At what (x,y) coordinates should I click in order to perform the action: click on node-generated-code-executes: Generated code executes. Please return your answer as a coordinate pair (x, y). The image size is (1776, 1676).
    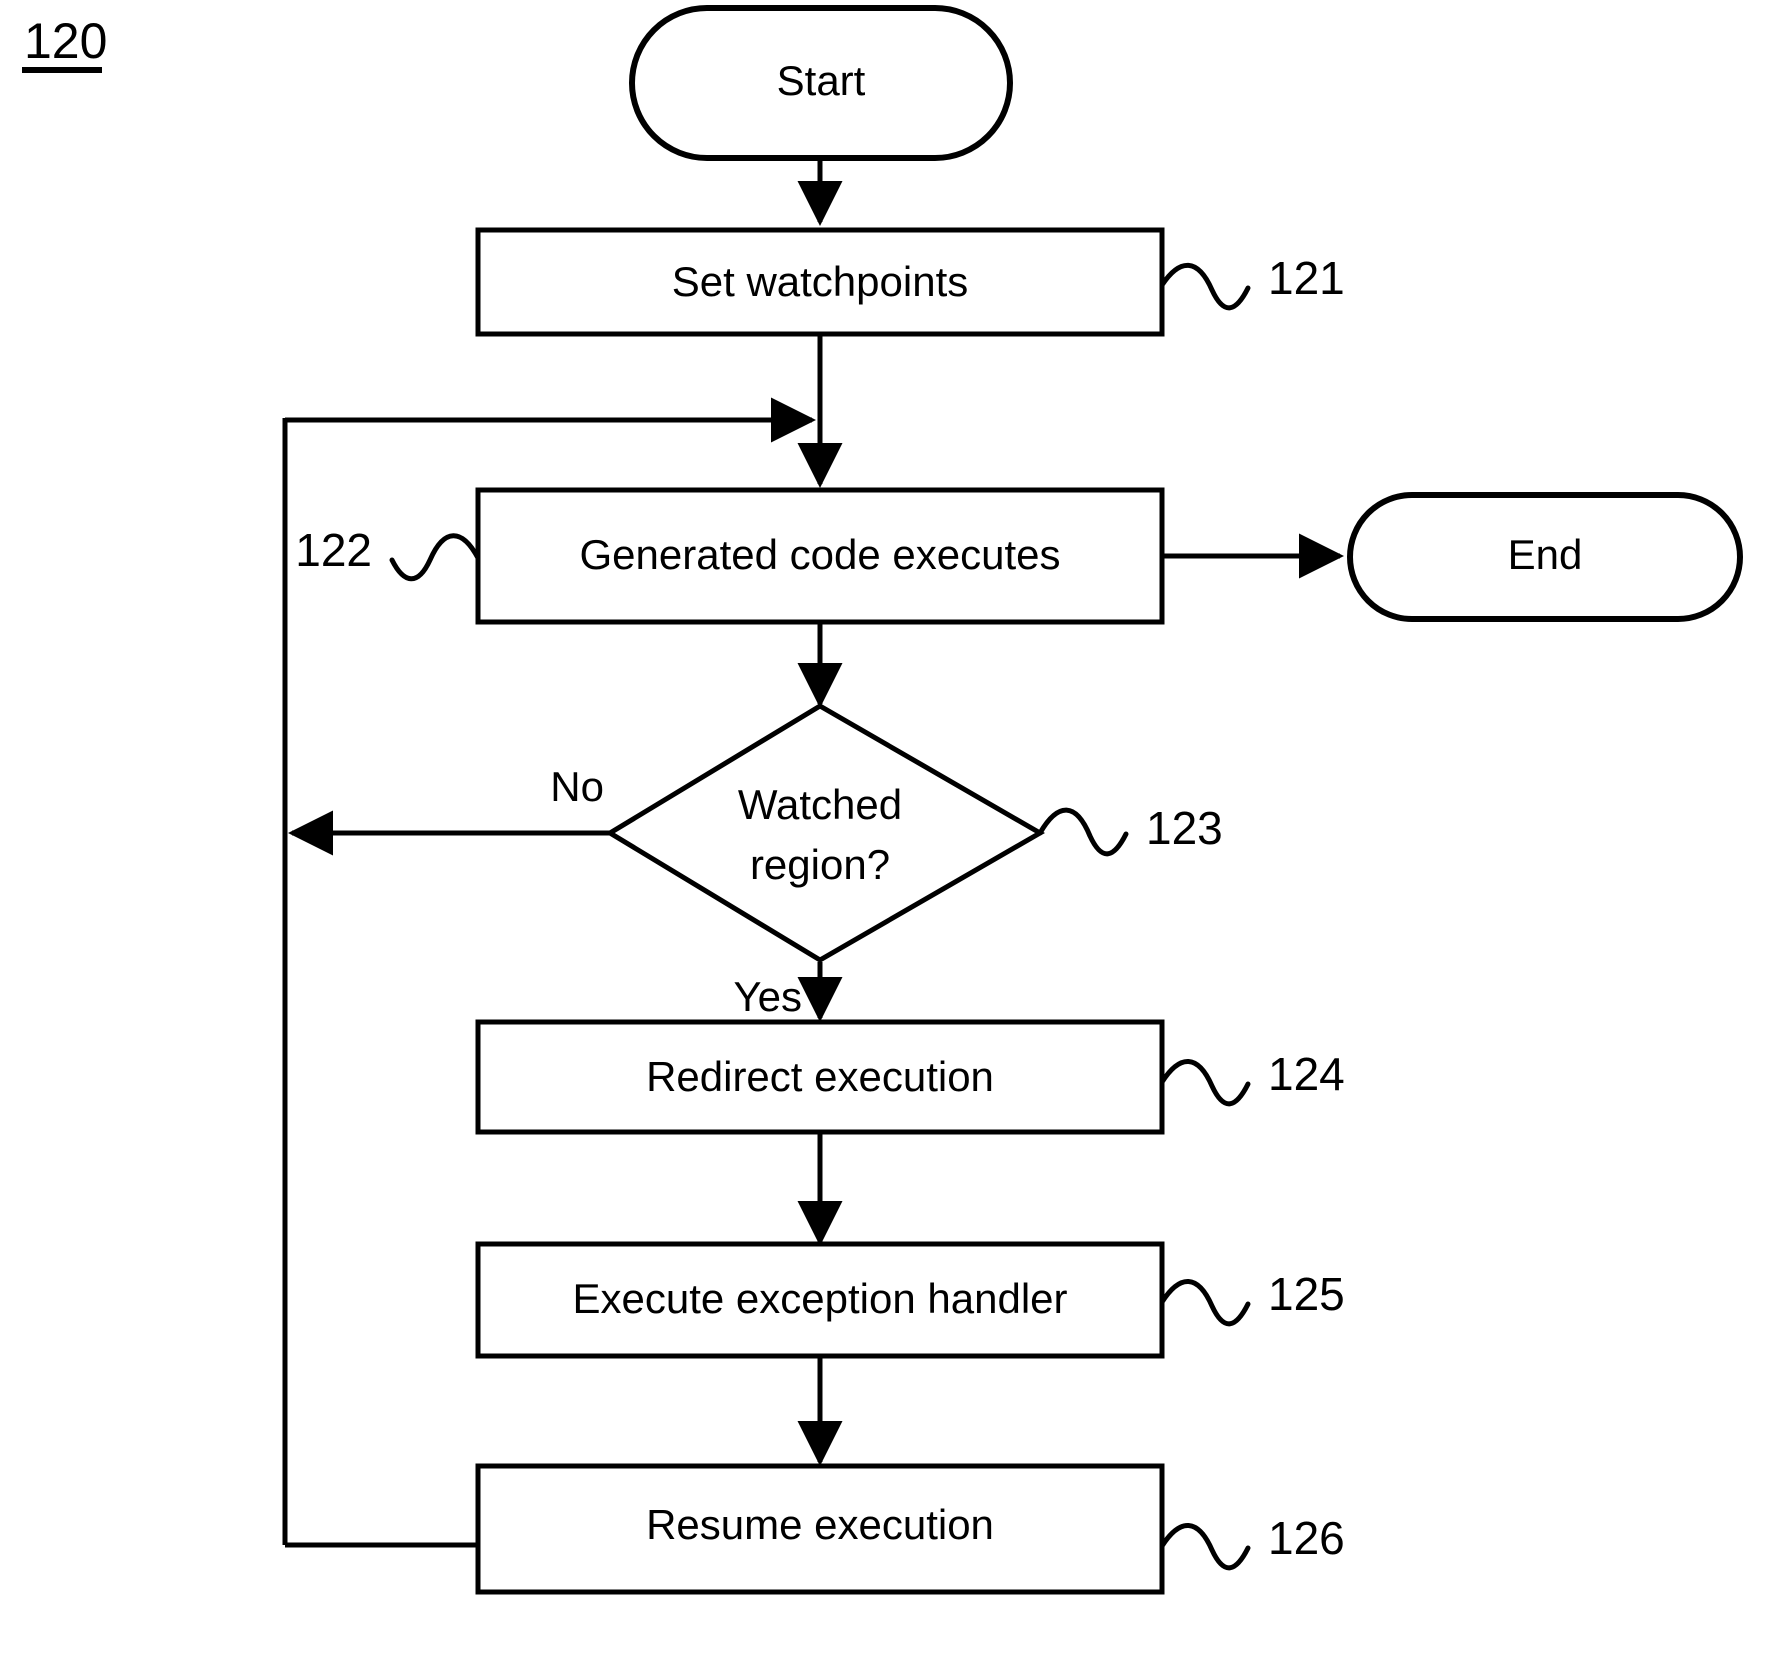
    Looking at the image, I should click on (820, 556).